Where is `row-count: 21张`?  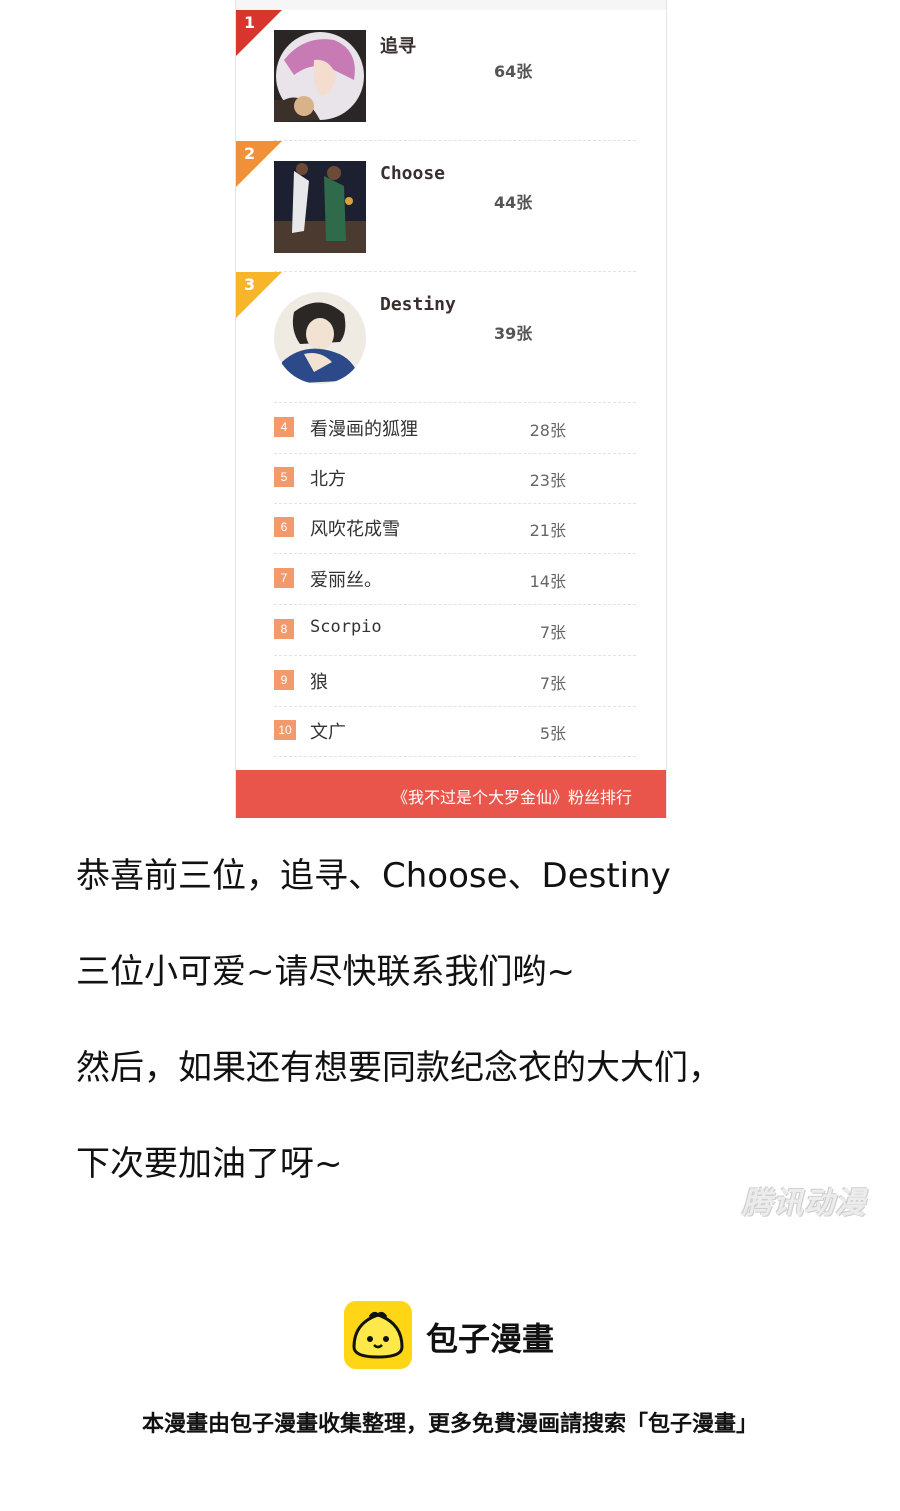 row-count: 21张 is located at coordinates (547, 530).